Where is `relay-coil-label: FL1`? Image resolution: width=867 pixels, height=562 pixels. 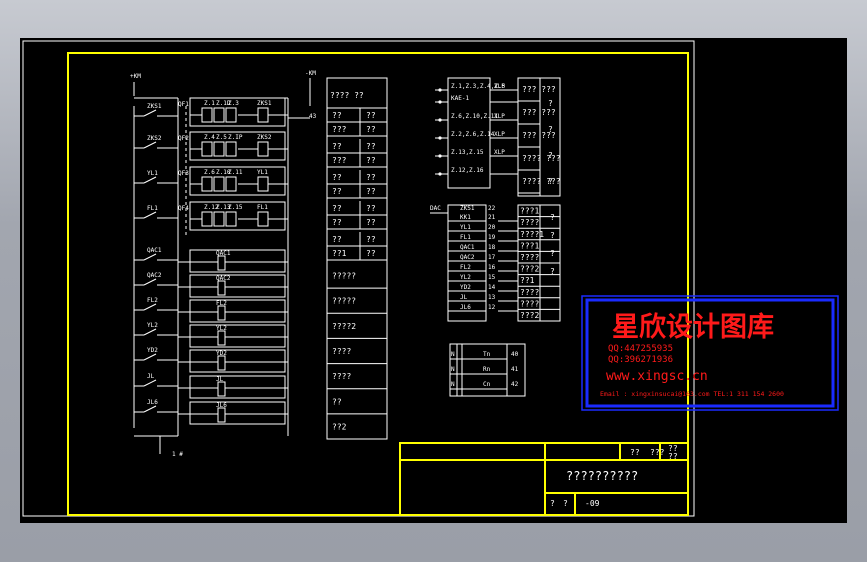
relay-coil-label: FL1 is located at coordinates (262, 207).